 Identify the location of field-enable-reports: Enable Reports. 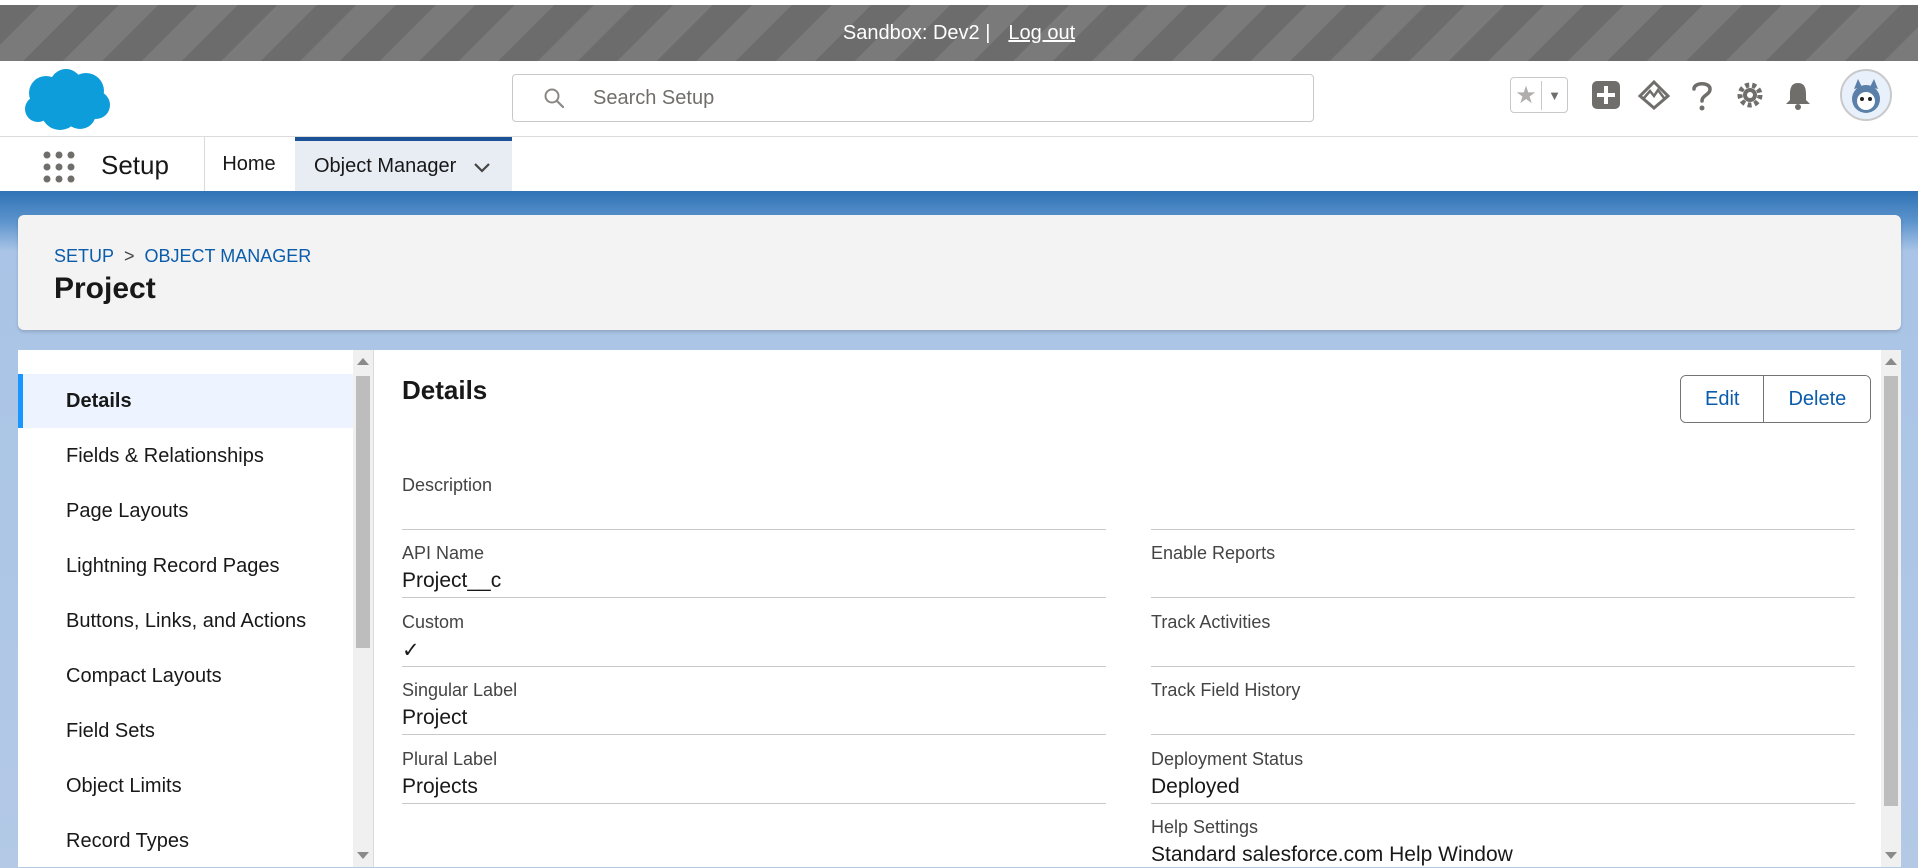
(1503, 565).